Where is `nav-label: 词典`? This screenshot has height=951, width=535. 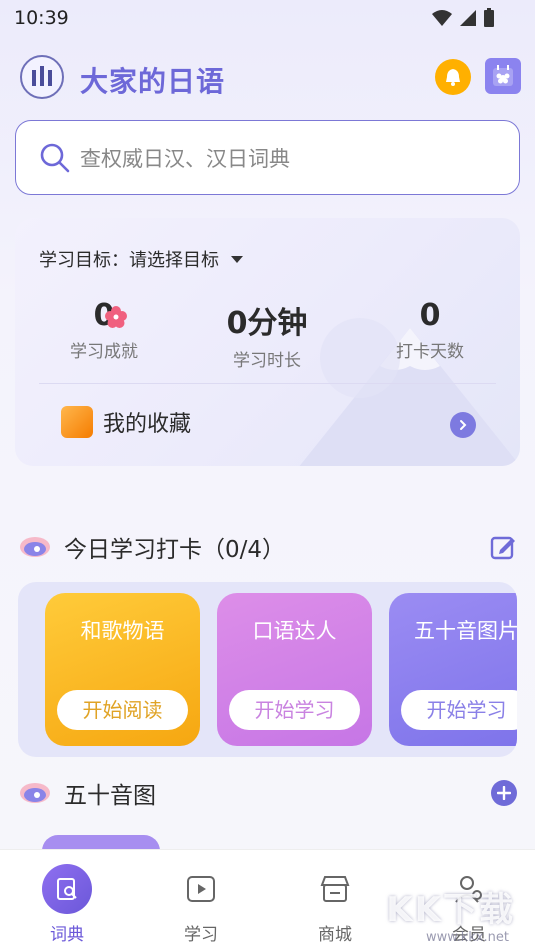 nav-label: 词典 is located at coordinates (67, 935).